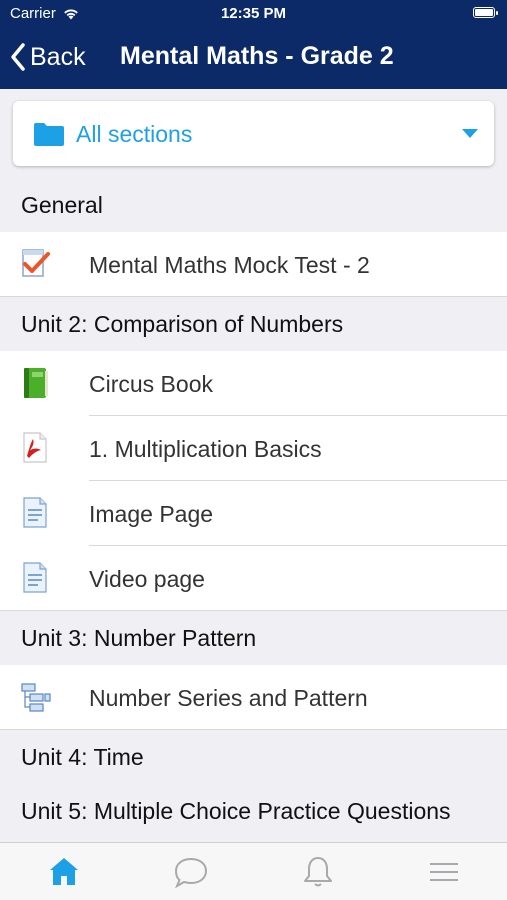 This screenshot has width=507, height=900. Describe the element at coordinates (228, 698) in the screenshot. I see `item-label: Number Series and Pattern` at that location.